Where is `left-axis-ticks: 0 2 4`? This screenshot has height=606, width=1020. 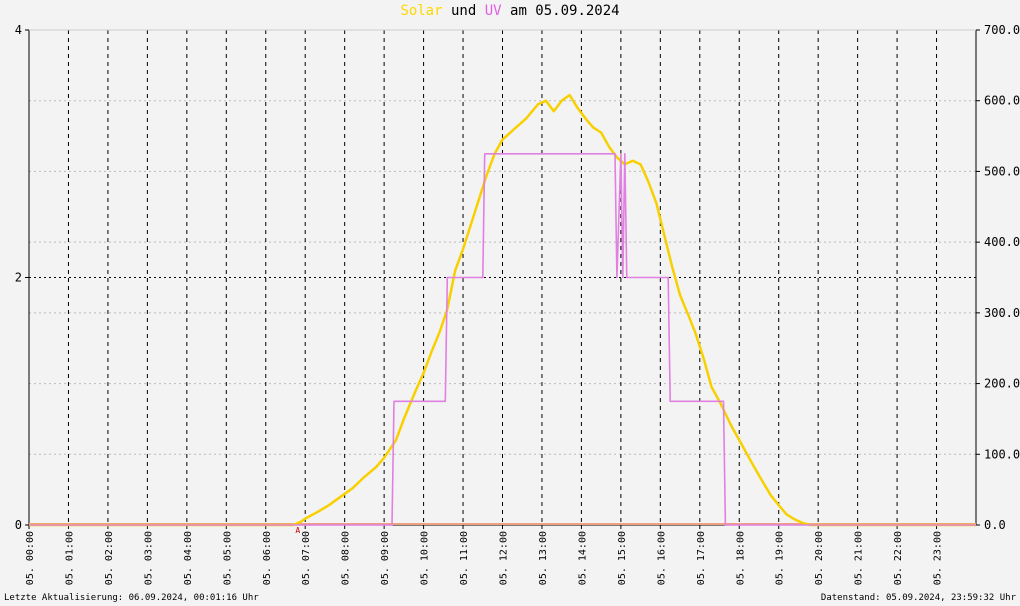 left-axis-ticks: 0 2 4 is located at coordinates (22, 277).